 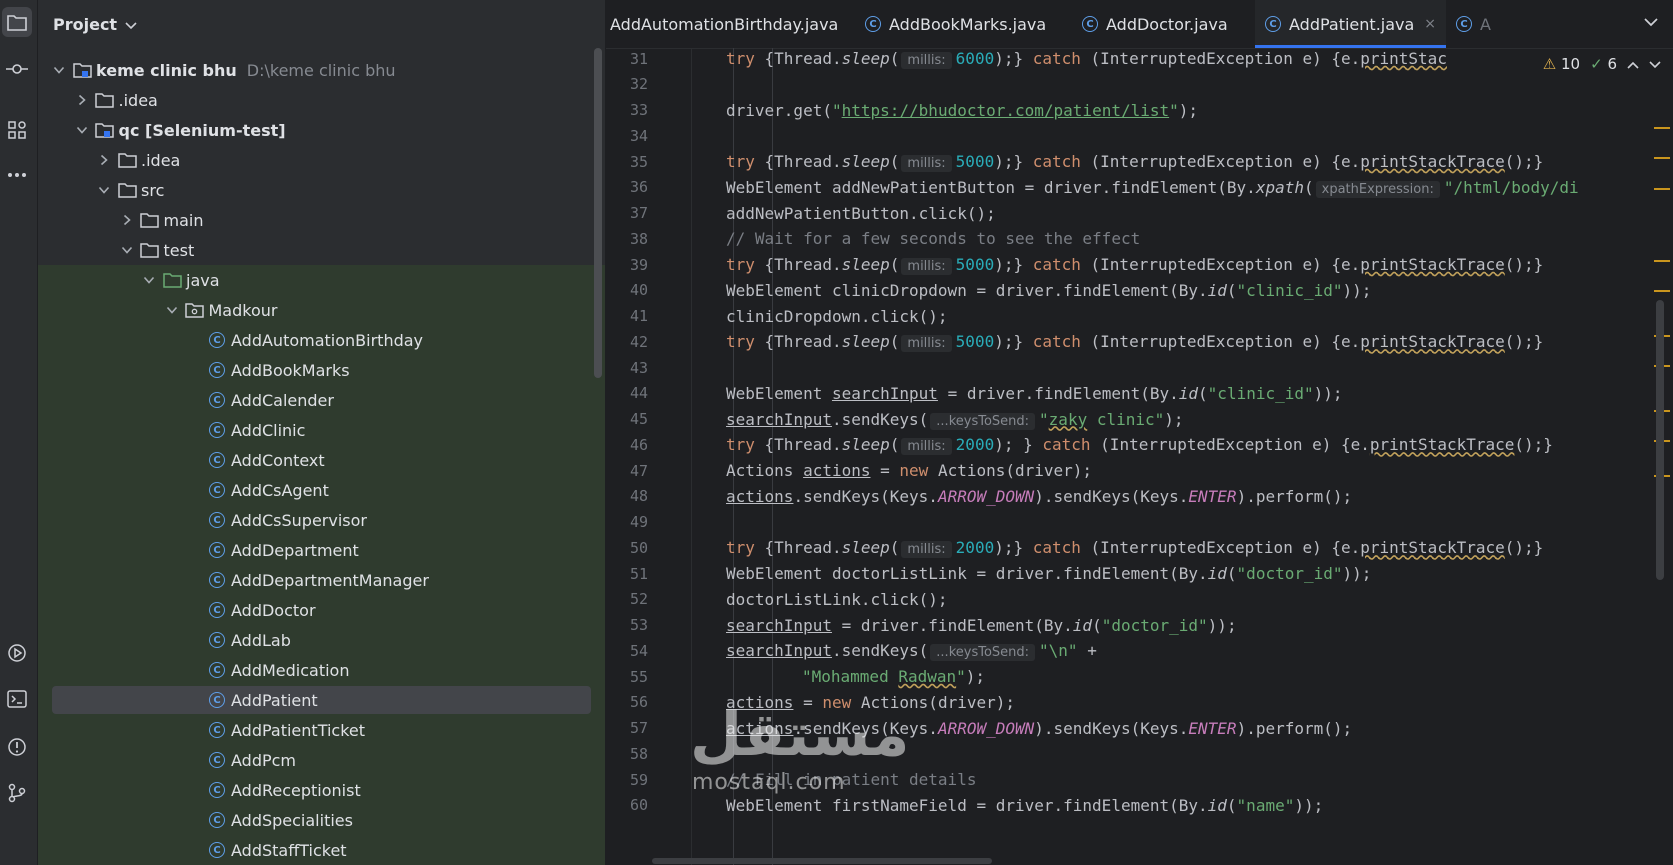 What do you see at coordinates (17, 793) in the screenshot?
I see `git-branch-icon` at bounding box center [17, 793].